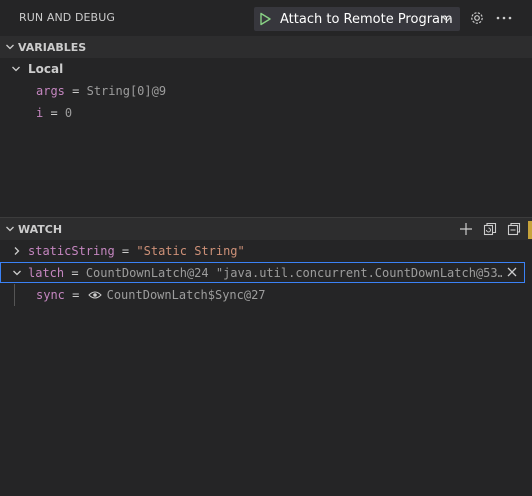  I want to click on scroll-indicator, so click(530, 230).